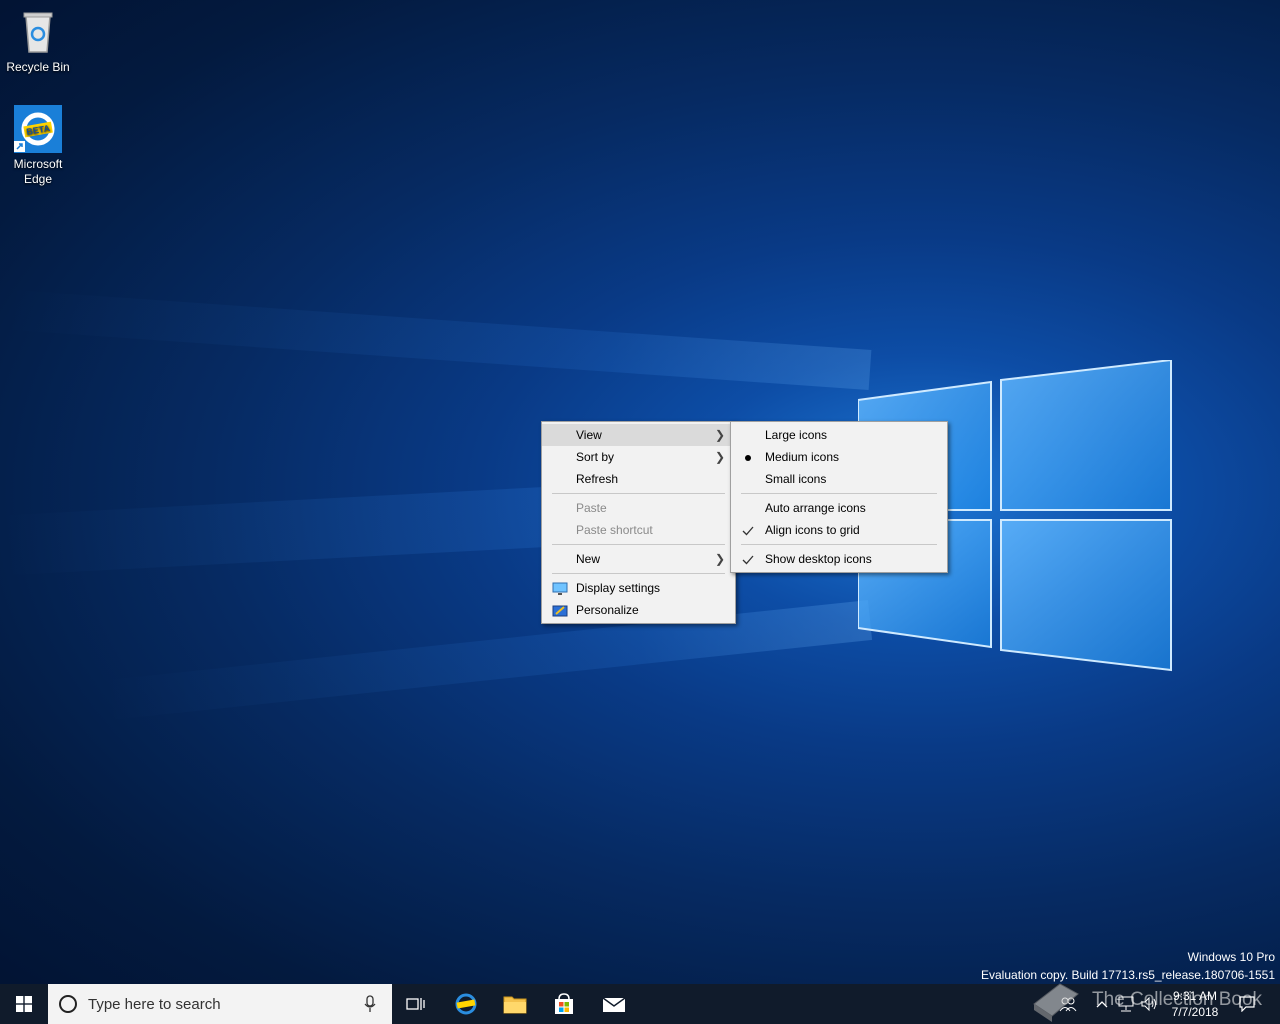 The image size is (1280, 1024). What do you see at coordinates (638, 435) in the screenshot?
I see `menu-item-view: View ❯` at bounding box center [638, 435].